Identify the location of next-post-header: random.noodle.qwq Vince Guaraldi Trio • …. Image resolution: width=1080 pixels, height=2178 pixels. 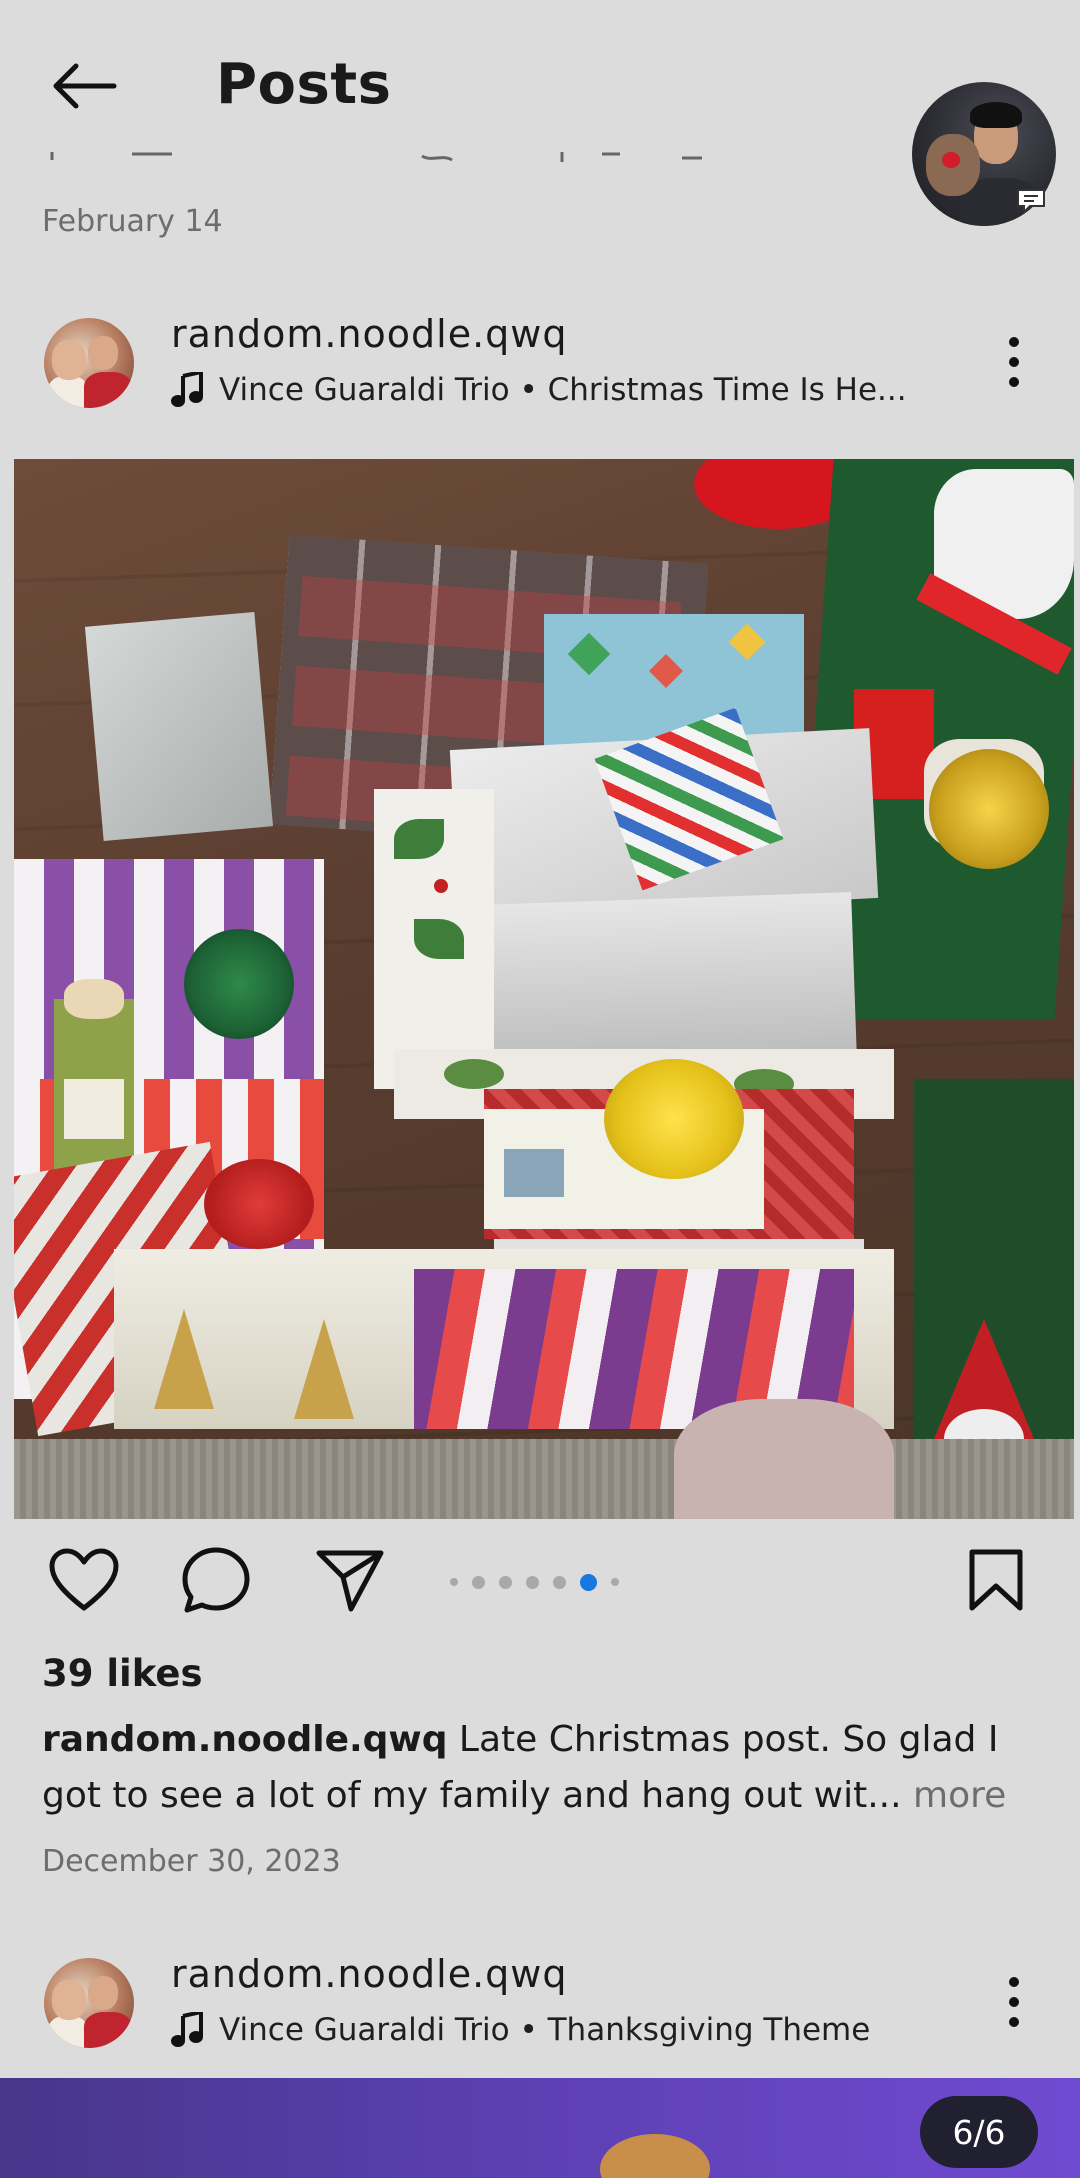
(540, 2005).